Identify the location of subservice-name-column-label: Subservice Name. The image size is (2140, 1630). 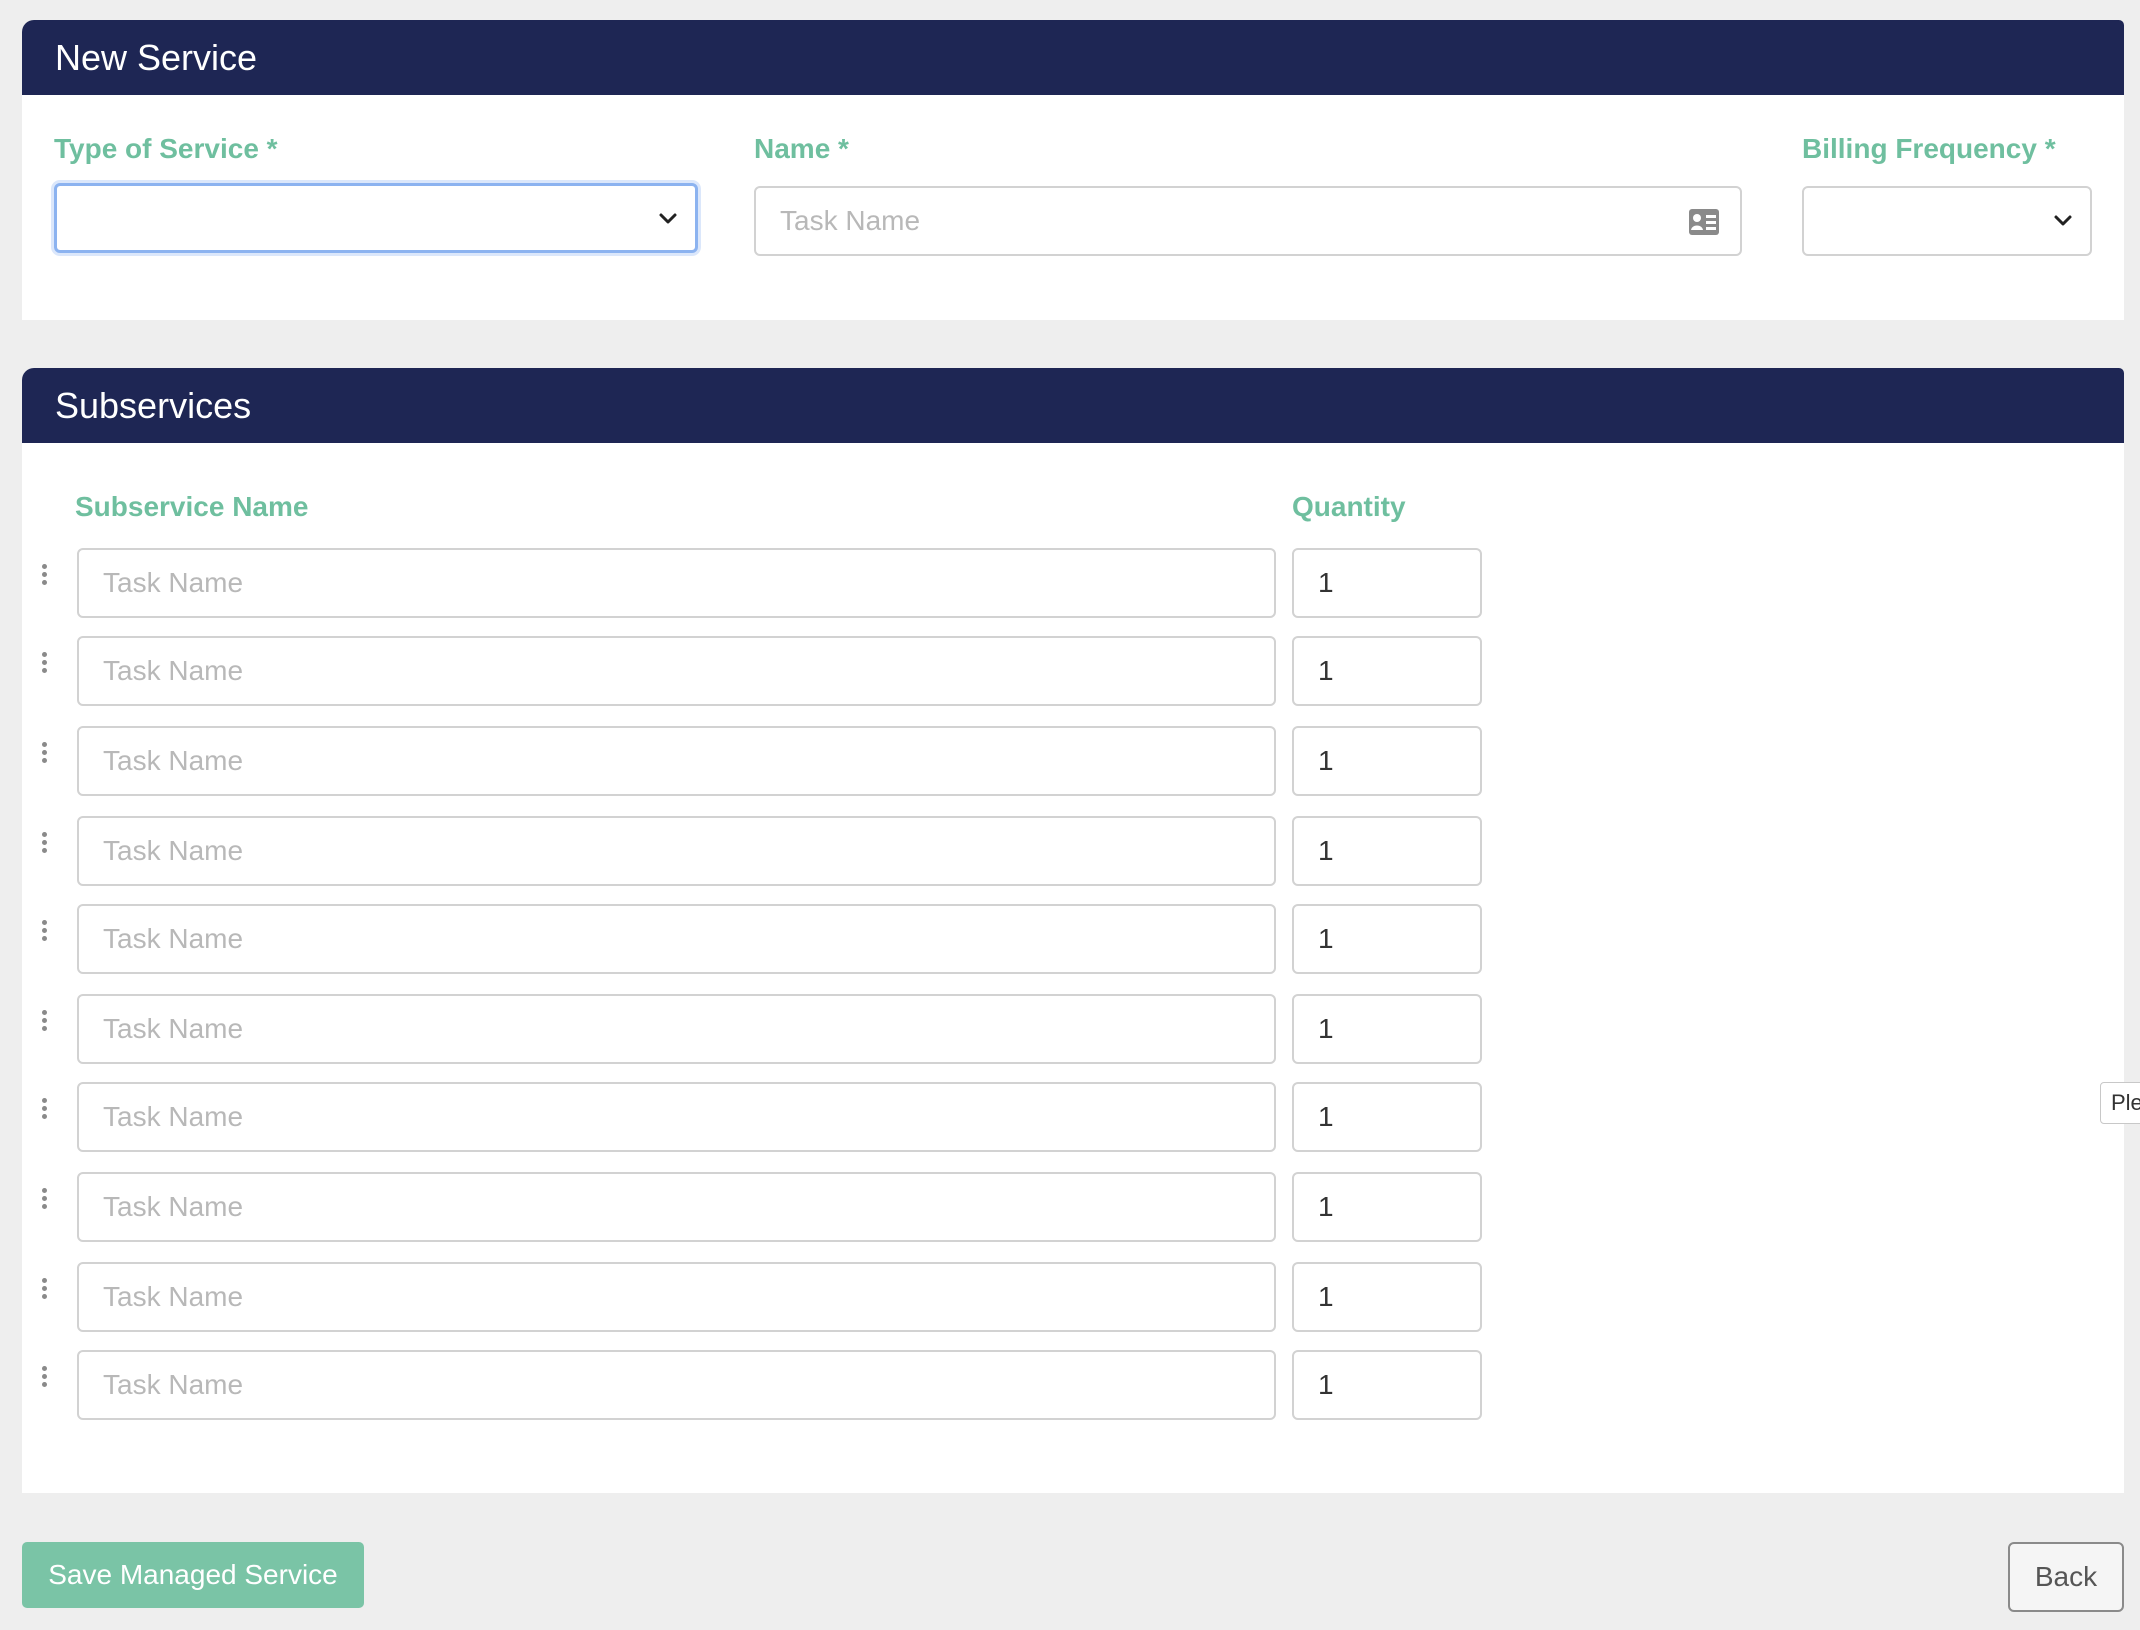
(192, 506).